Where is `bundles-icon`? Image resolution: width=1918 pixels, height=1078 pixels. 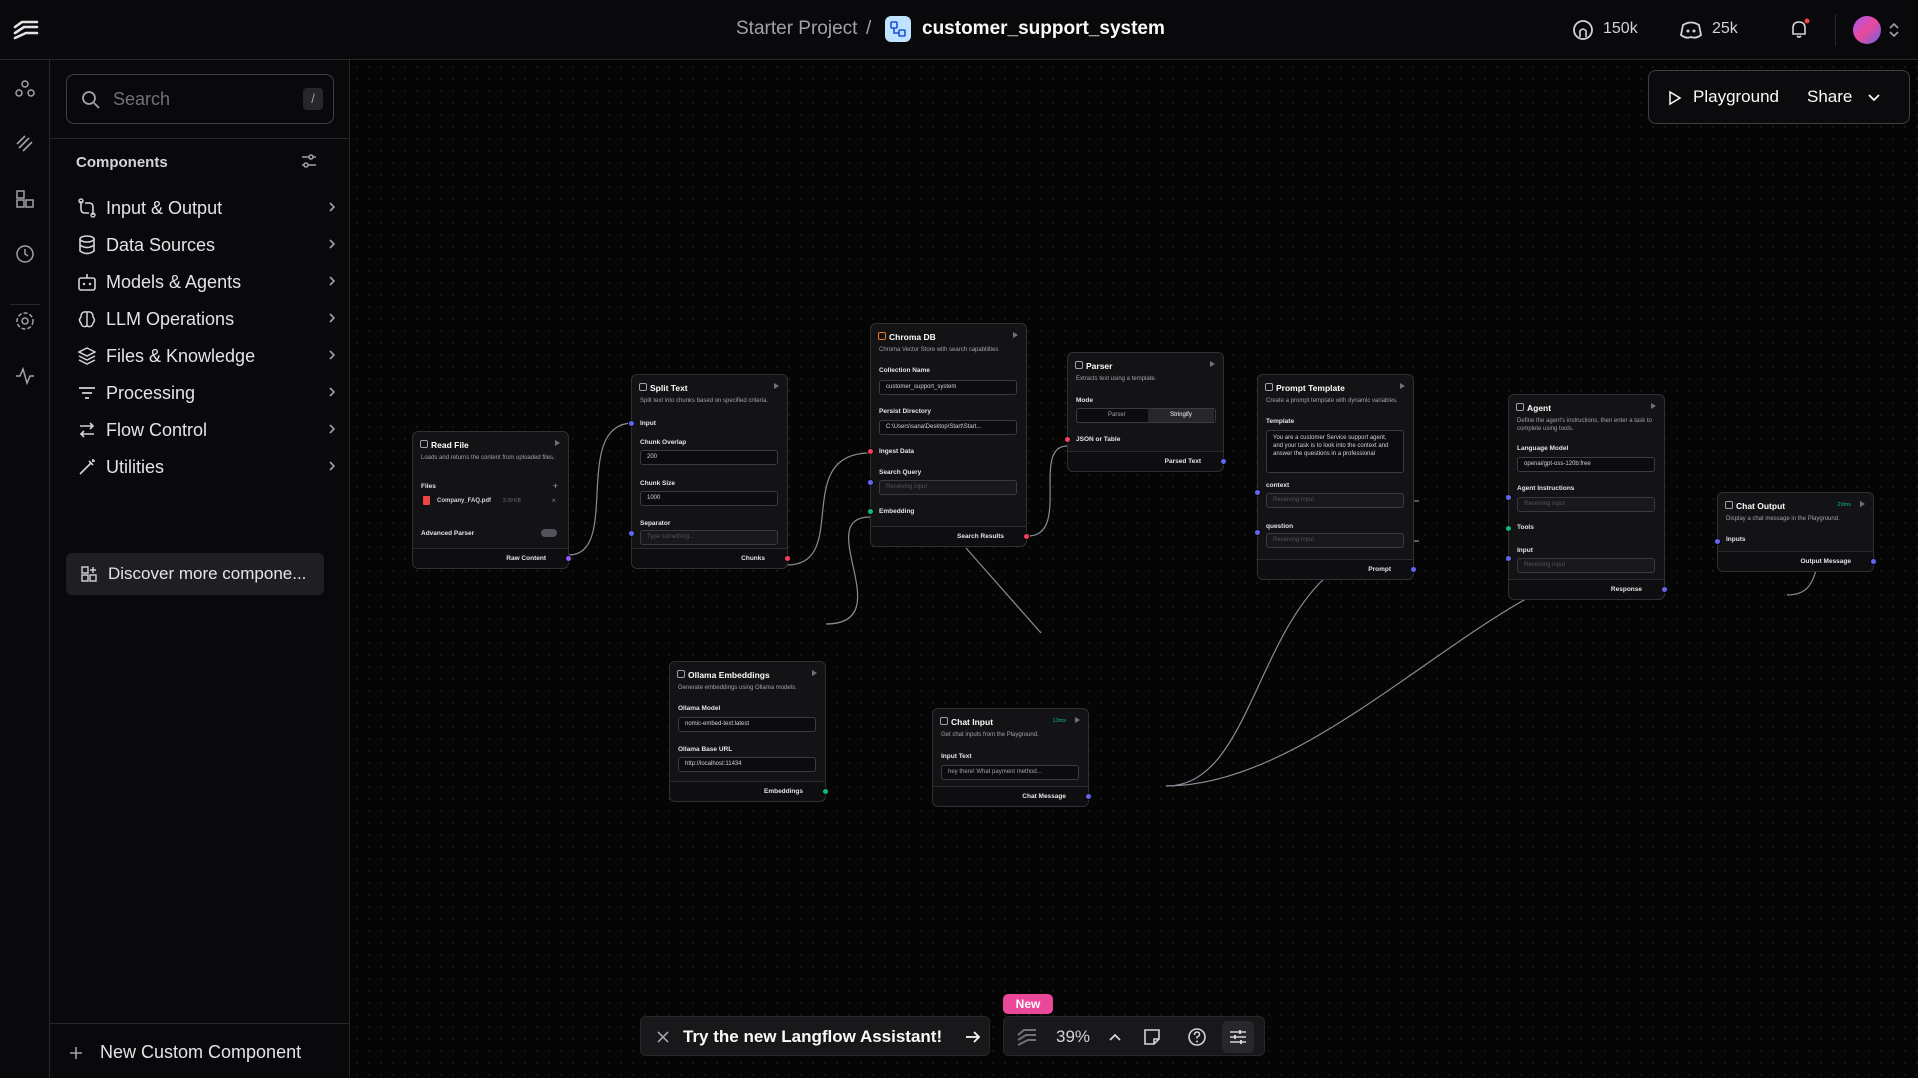 bundles-icon is located at coordinates (25, 199).